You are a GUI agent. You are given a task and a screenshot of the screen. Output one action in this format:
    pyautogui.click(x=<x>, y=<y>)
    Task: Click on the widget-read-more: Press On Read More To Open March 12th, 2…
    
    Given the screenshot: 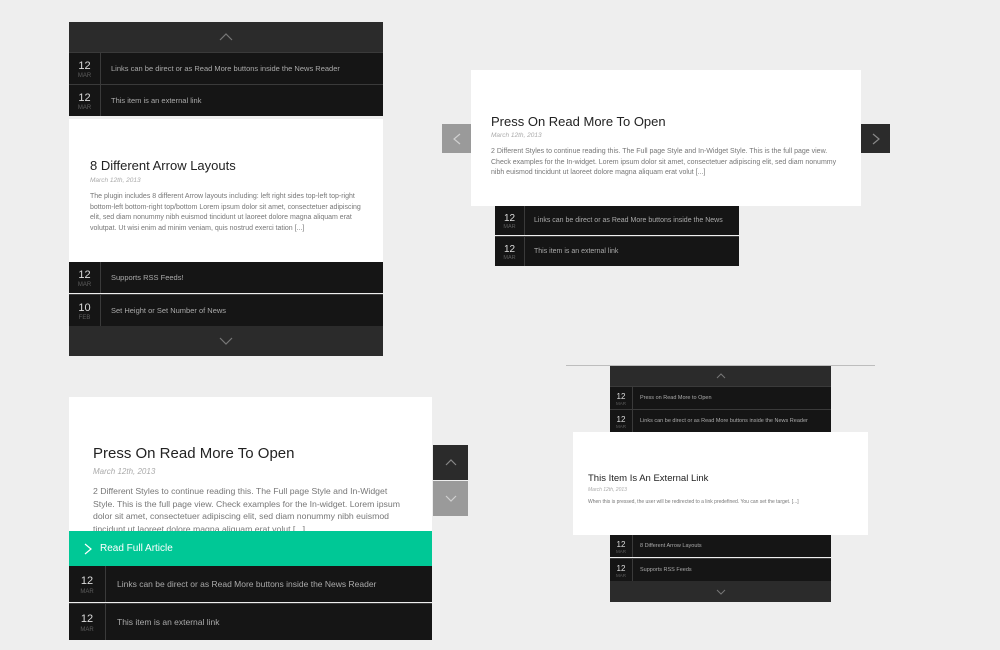 What is the action you would take?
    pyautogui.click(x=268, y=518)
    